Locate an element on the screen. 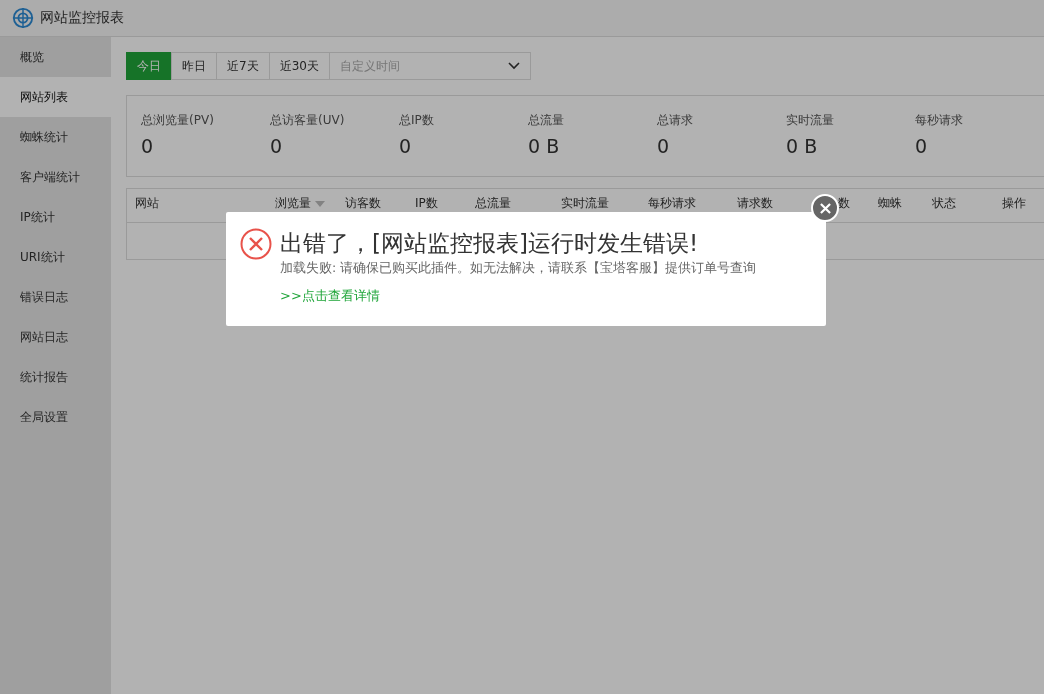 Image resolution: width=1044 pixels, height=694 pixels. range-tab: 近30天 is located at coordinates (298, 66).